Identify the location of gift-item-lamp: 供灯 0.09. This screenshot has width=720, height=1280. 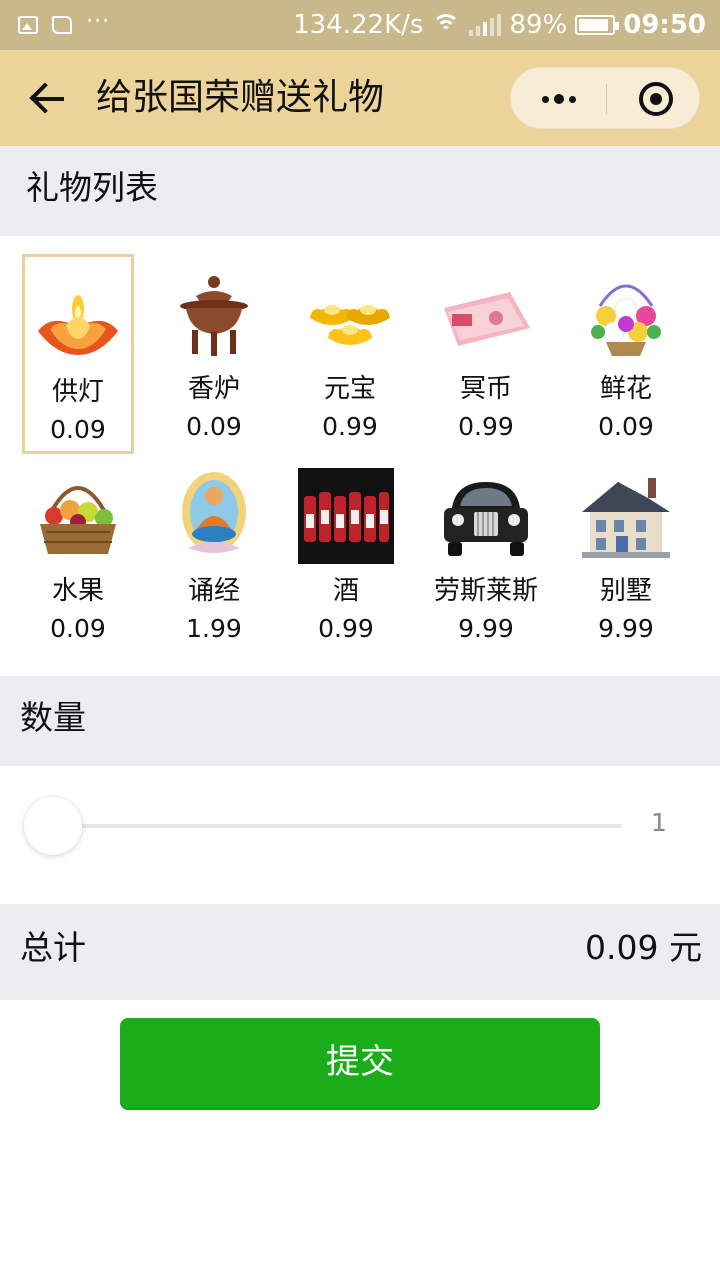
(78, 354).